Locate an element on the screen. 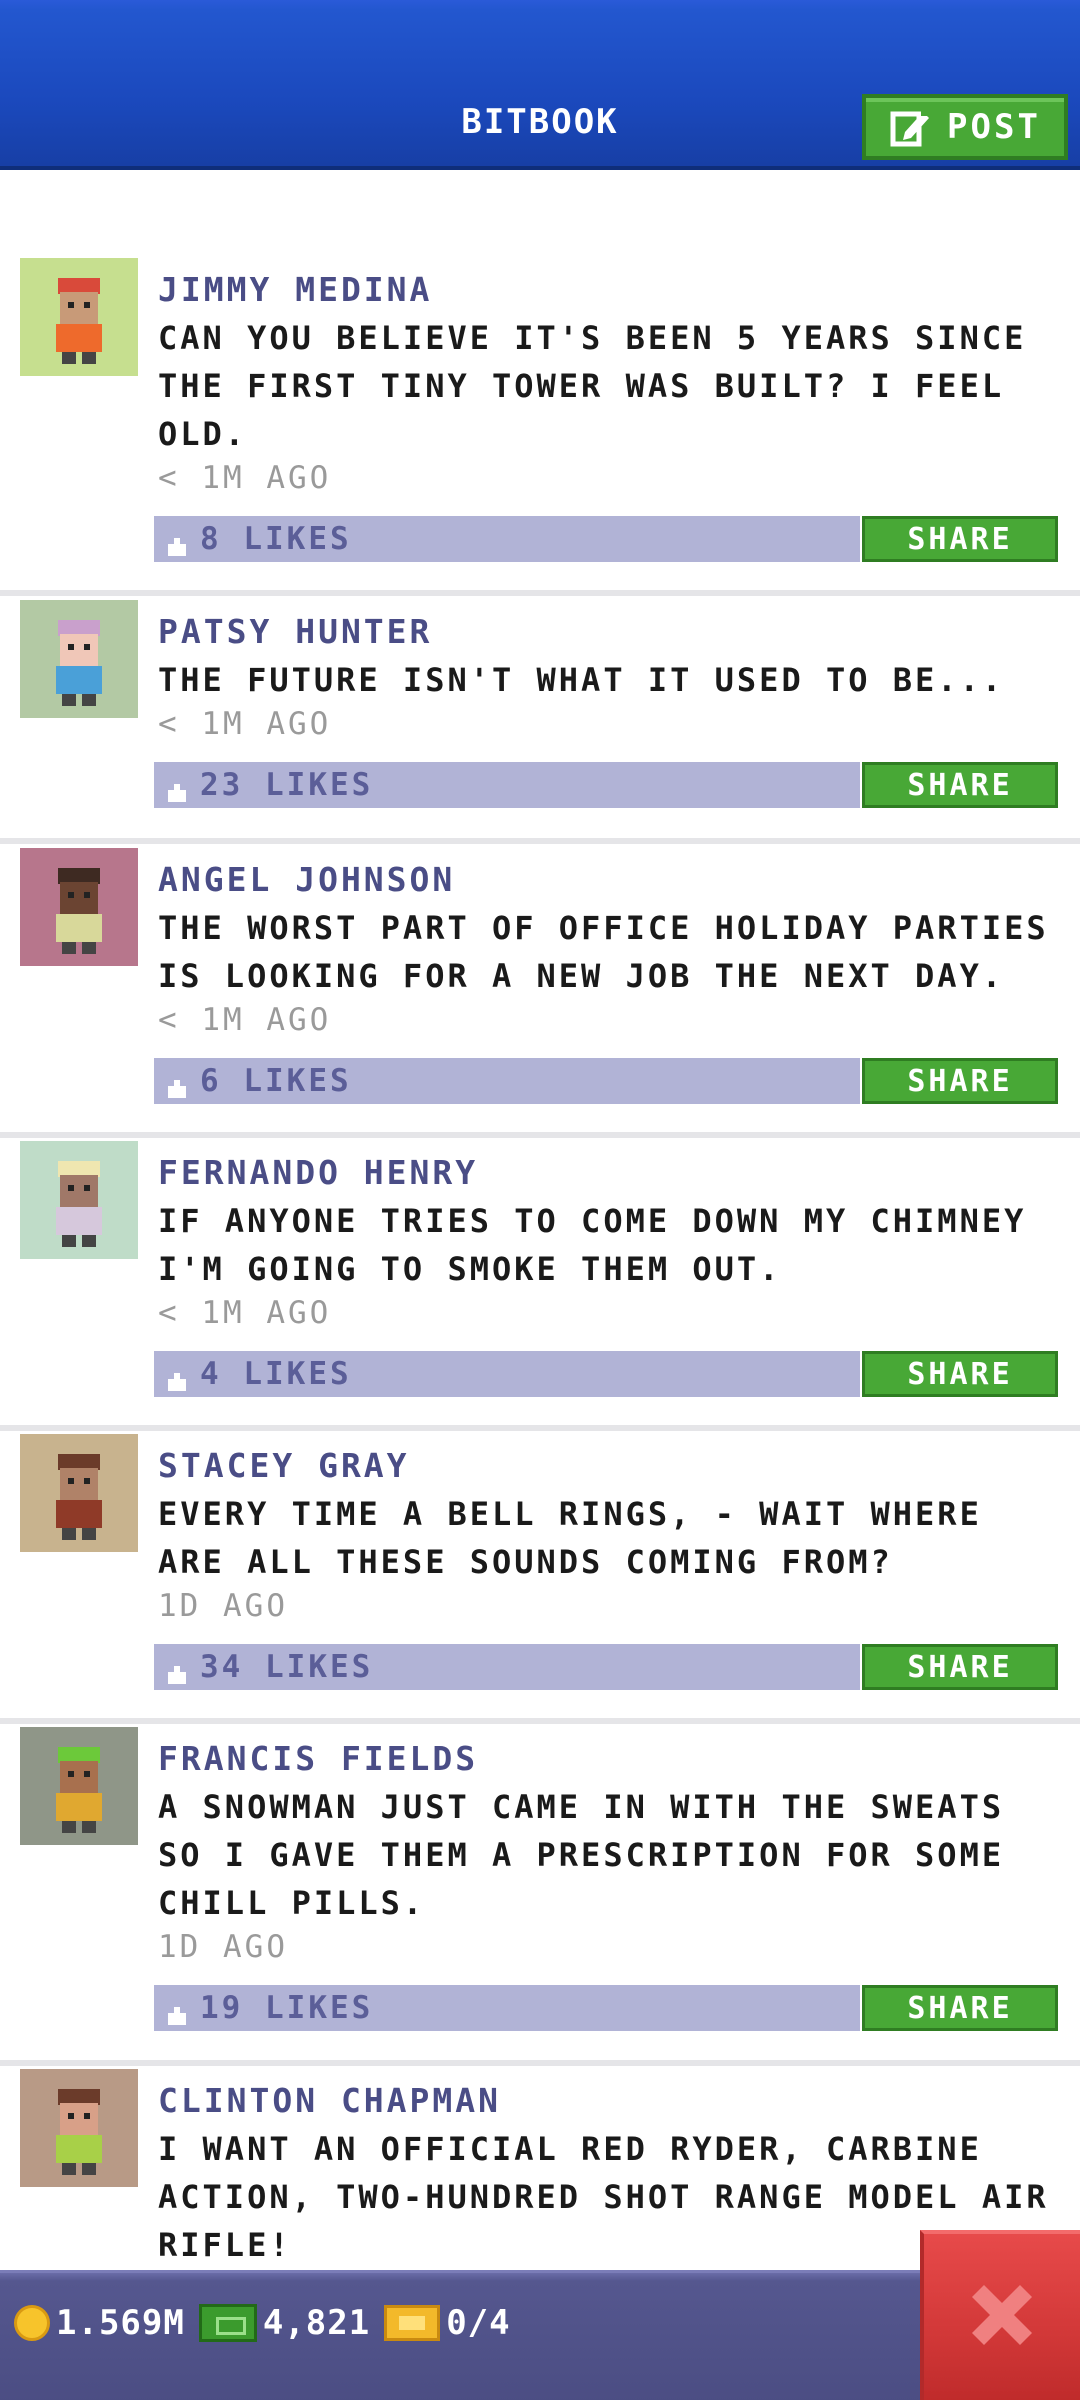 Image resolution: width=1080 pixels, height=2400 pixels. compose-icon is located at coordinates (910, 127).